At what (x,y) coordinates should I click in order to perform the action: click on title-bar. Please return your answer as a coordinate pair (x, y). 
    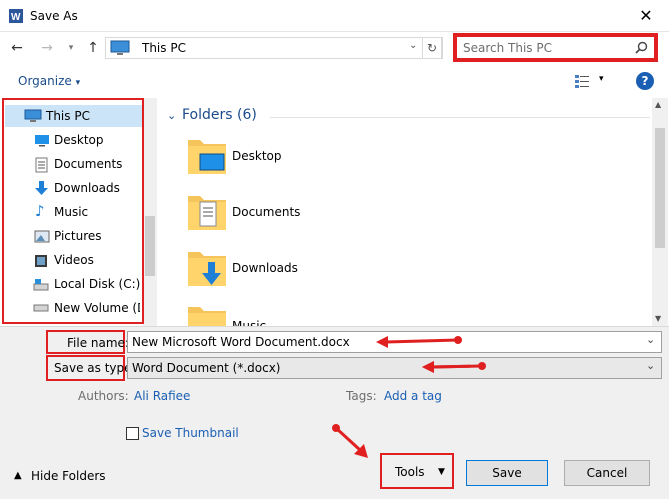
    Looking at the image, I should click on (334, 16).